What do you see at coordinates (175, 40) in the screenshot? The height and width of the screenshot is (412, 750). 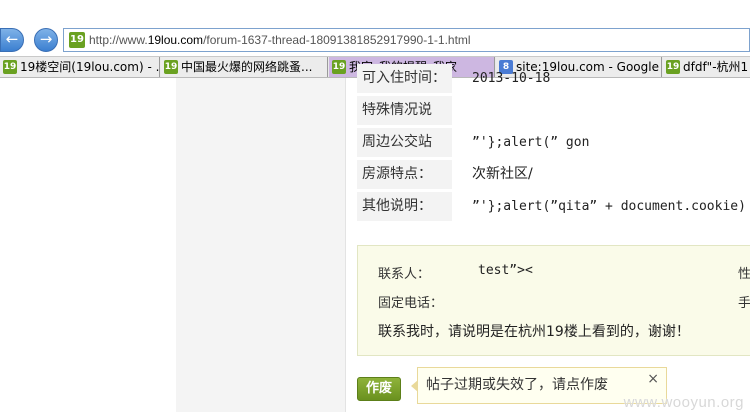 I see `url-host: 19lou.com` at bounding box center [175, 40].